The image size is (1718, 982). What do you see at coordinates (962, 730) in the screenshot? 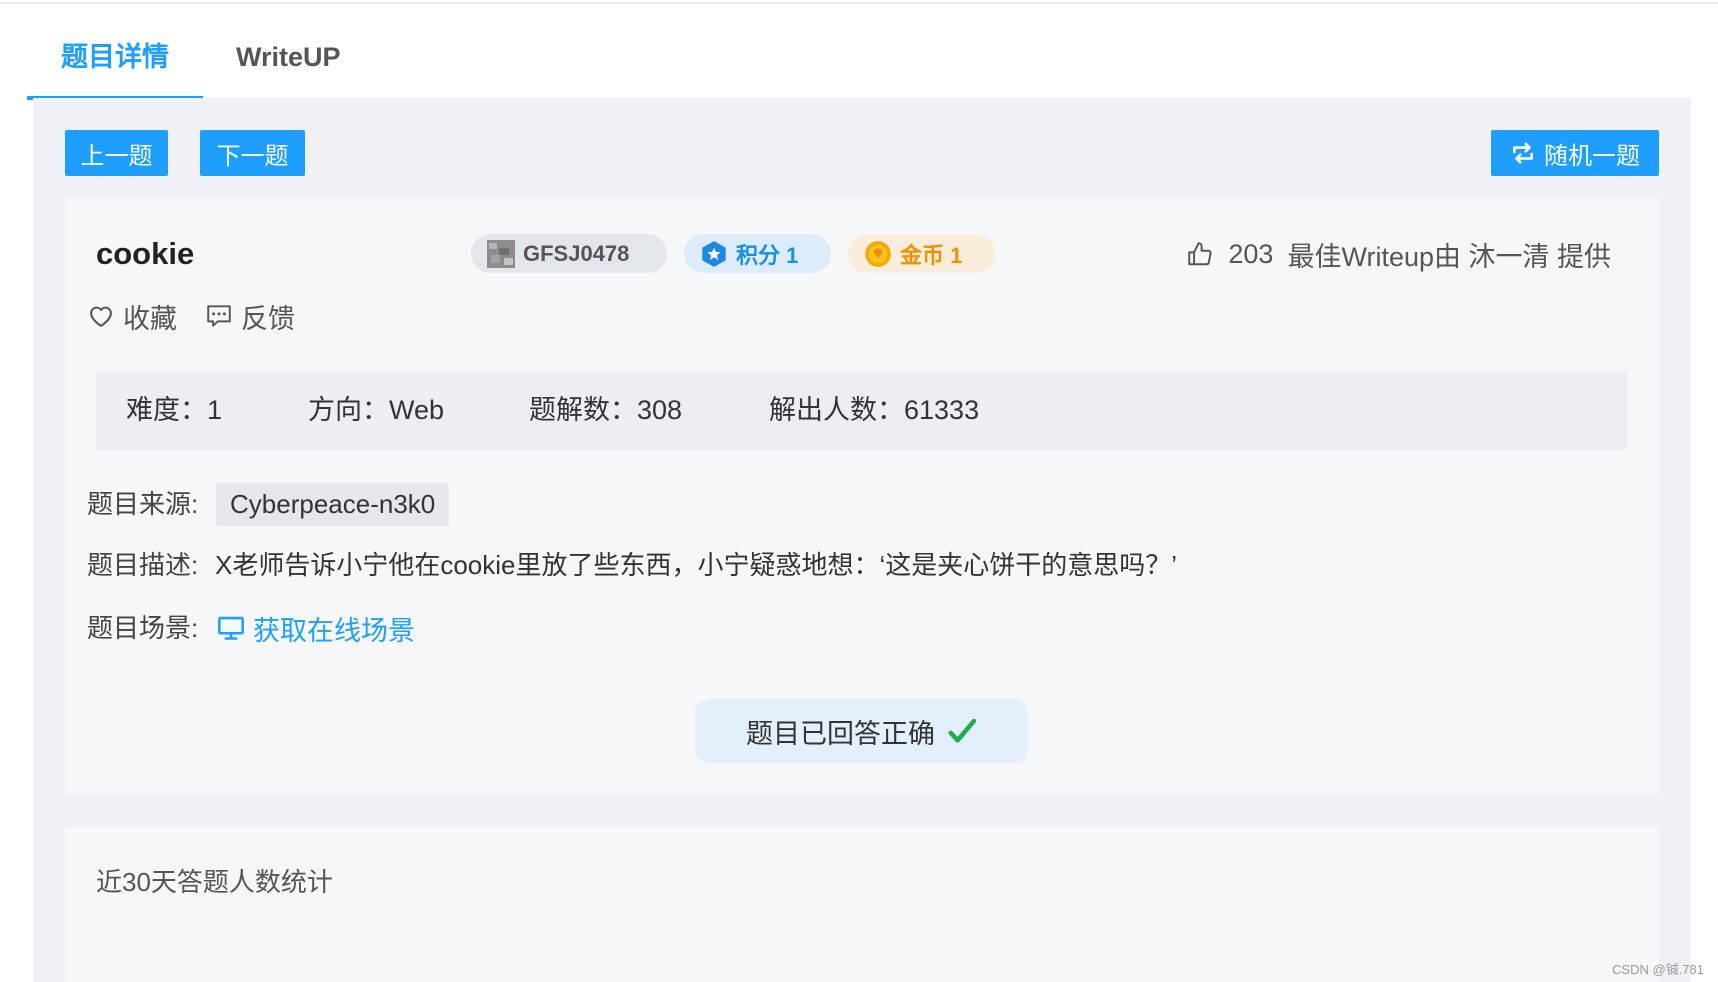
I see `checkmark-icon` at bounding box center [962, 730].